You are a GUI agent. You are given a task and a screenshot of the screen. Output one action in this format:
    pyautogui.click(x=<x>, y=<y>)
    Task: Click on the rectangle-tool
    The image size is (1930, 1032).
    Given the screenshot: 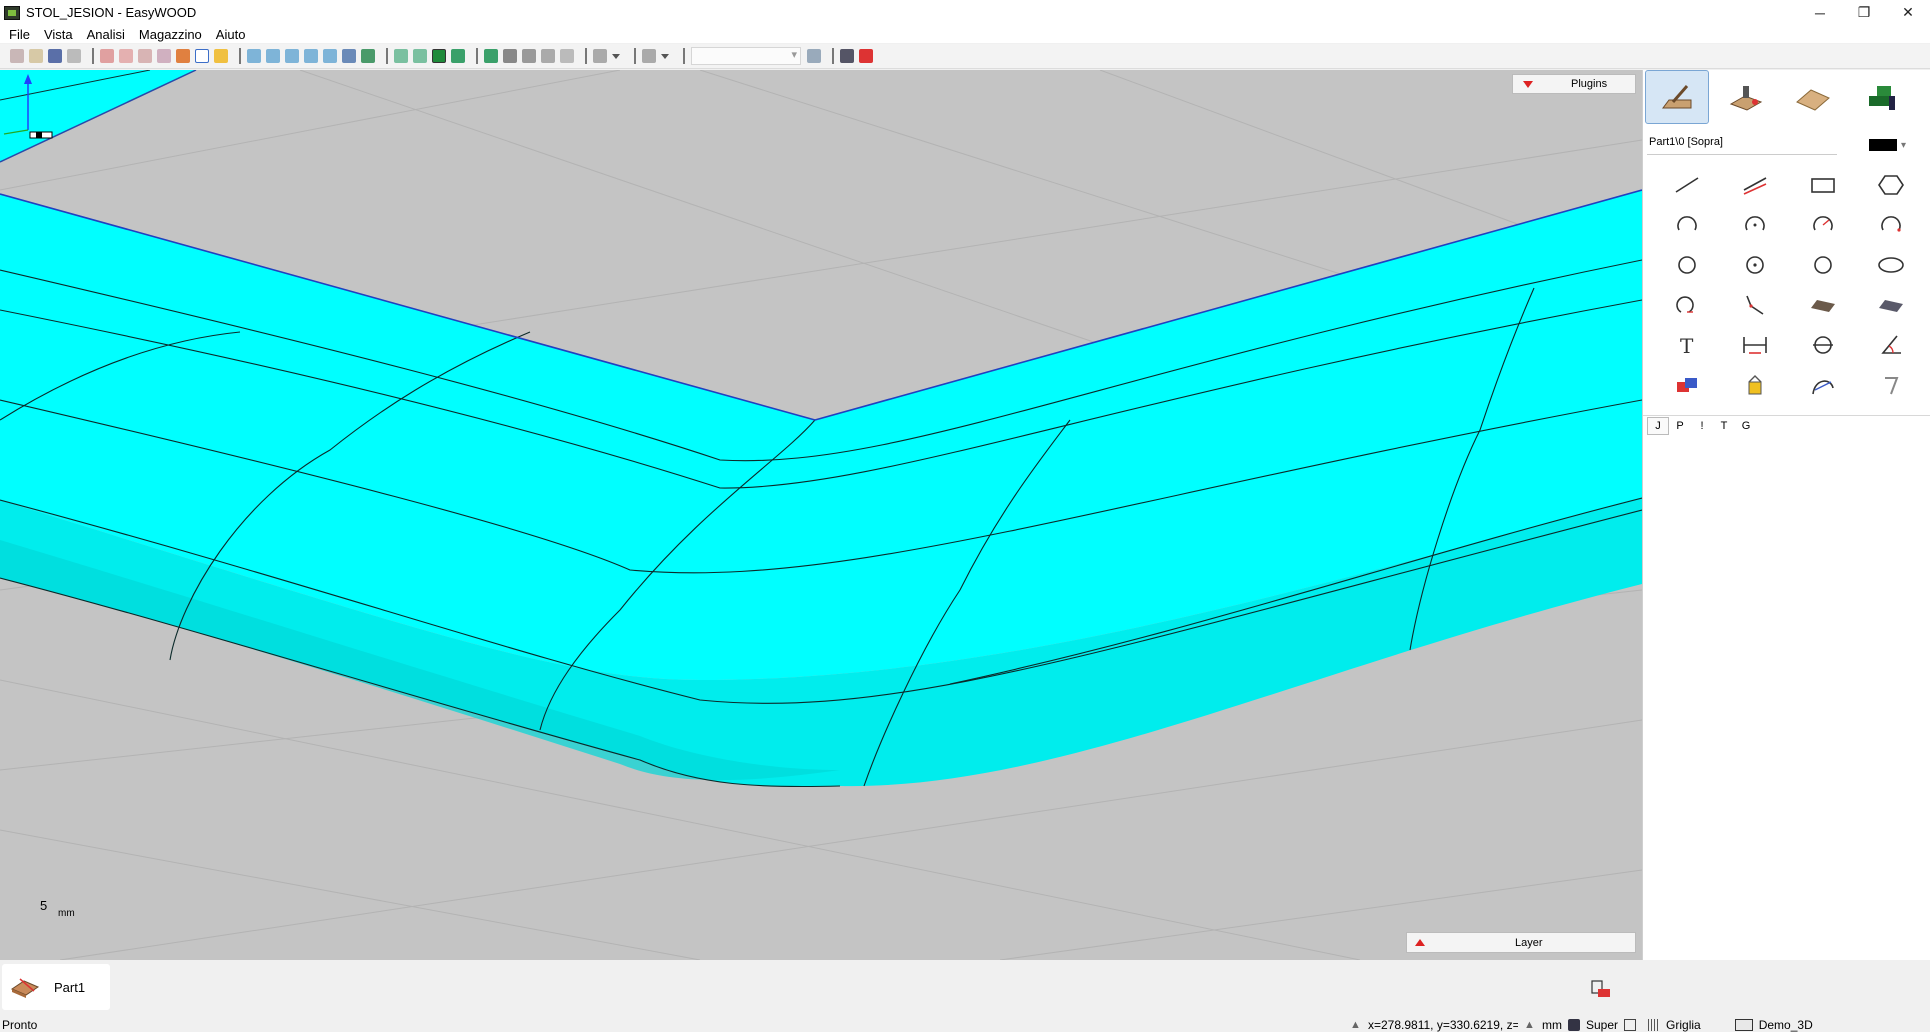 What is the action you would take?
    pyautogui.click(x=1823, y=185)
    